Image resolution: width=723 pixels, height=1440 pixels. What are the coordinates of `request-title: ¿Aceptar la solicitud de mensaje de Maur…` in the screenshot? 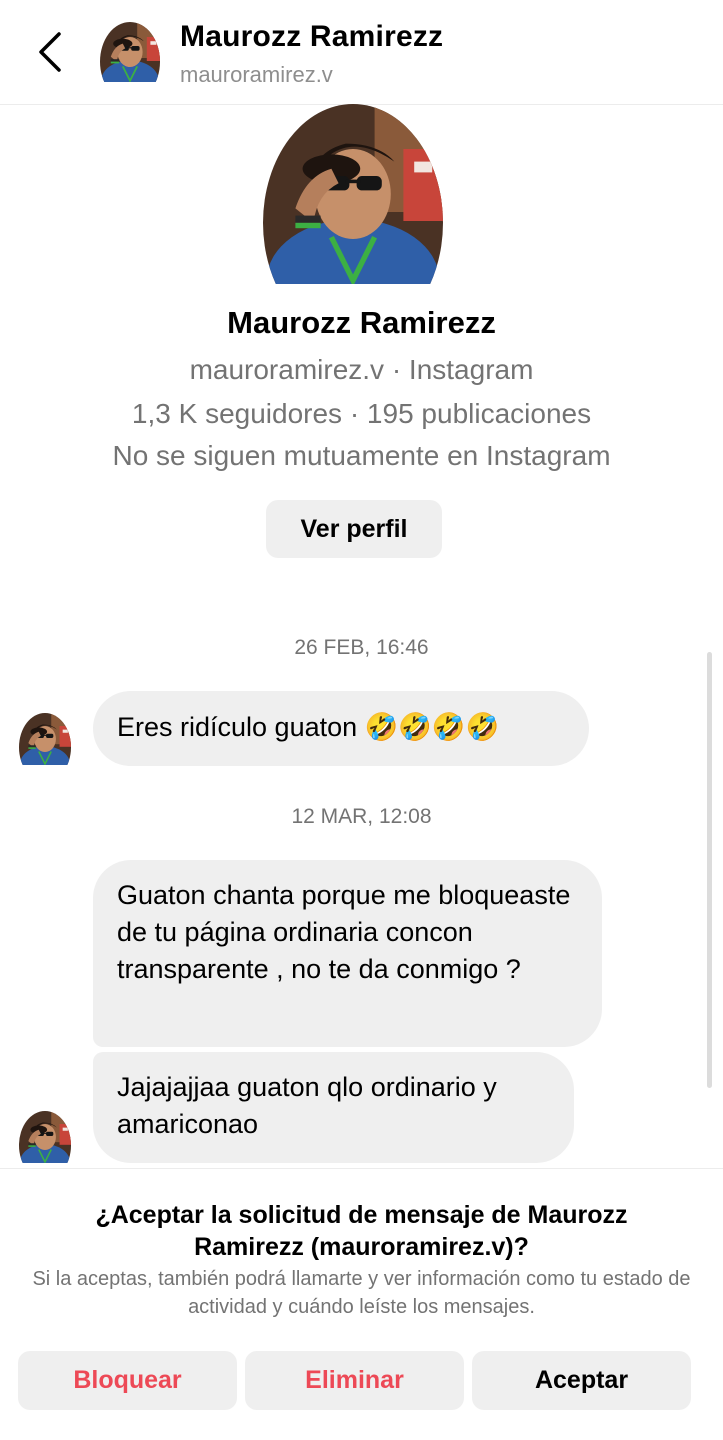 It's located at (361, 1231).